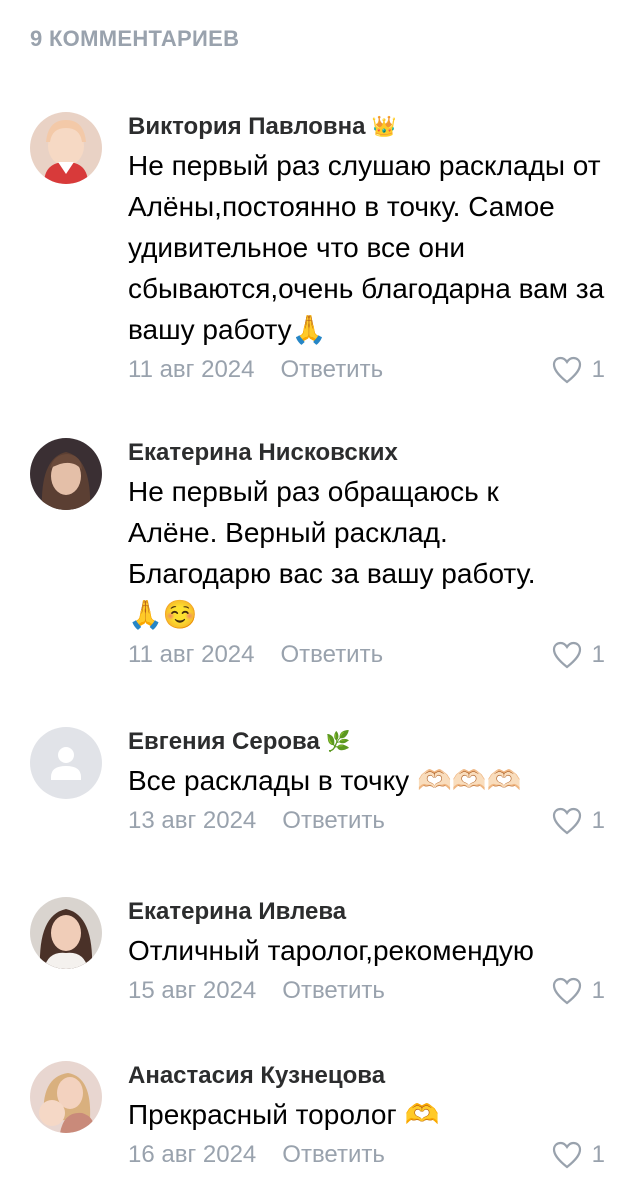 The image size is (635, 1200). Describe the element at coordinates (192, 1154) in the screenshot. I see `comment-date: 16 авг 2024` at that location.